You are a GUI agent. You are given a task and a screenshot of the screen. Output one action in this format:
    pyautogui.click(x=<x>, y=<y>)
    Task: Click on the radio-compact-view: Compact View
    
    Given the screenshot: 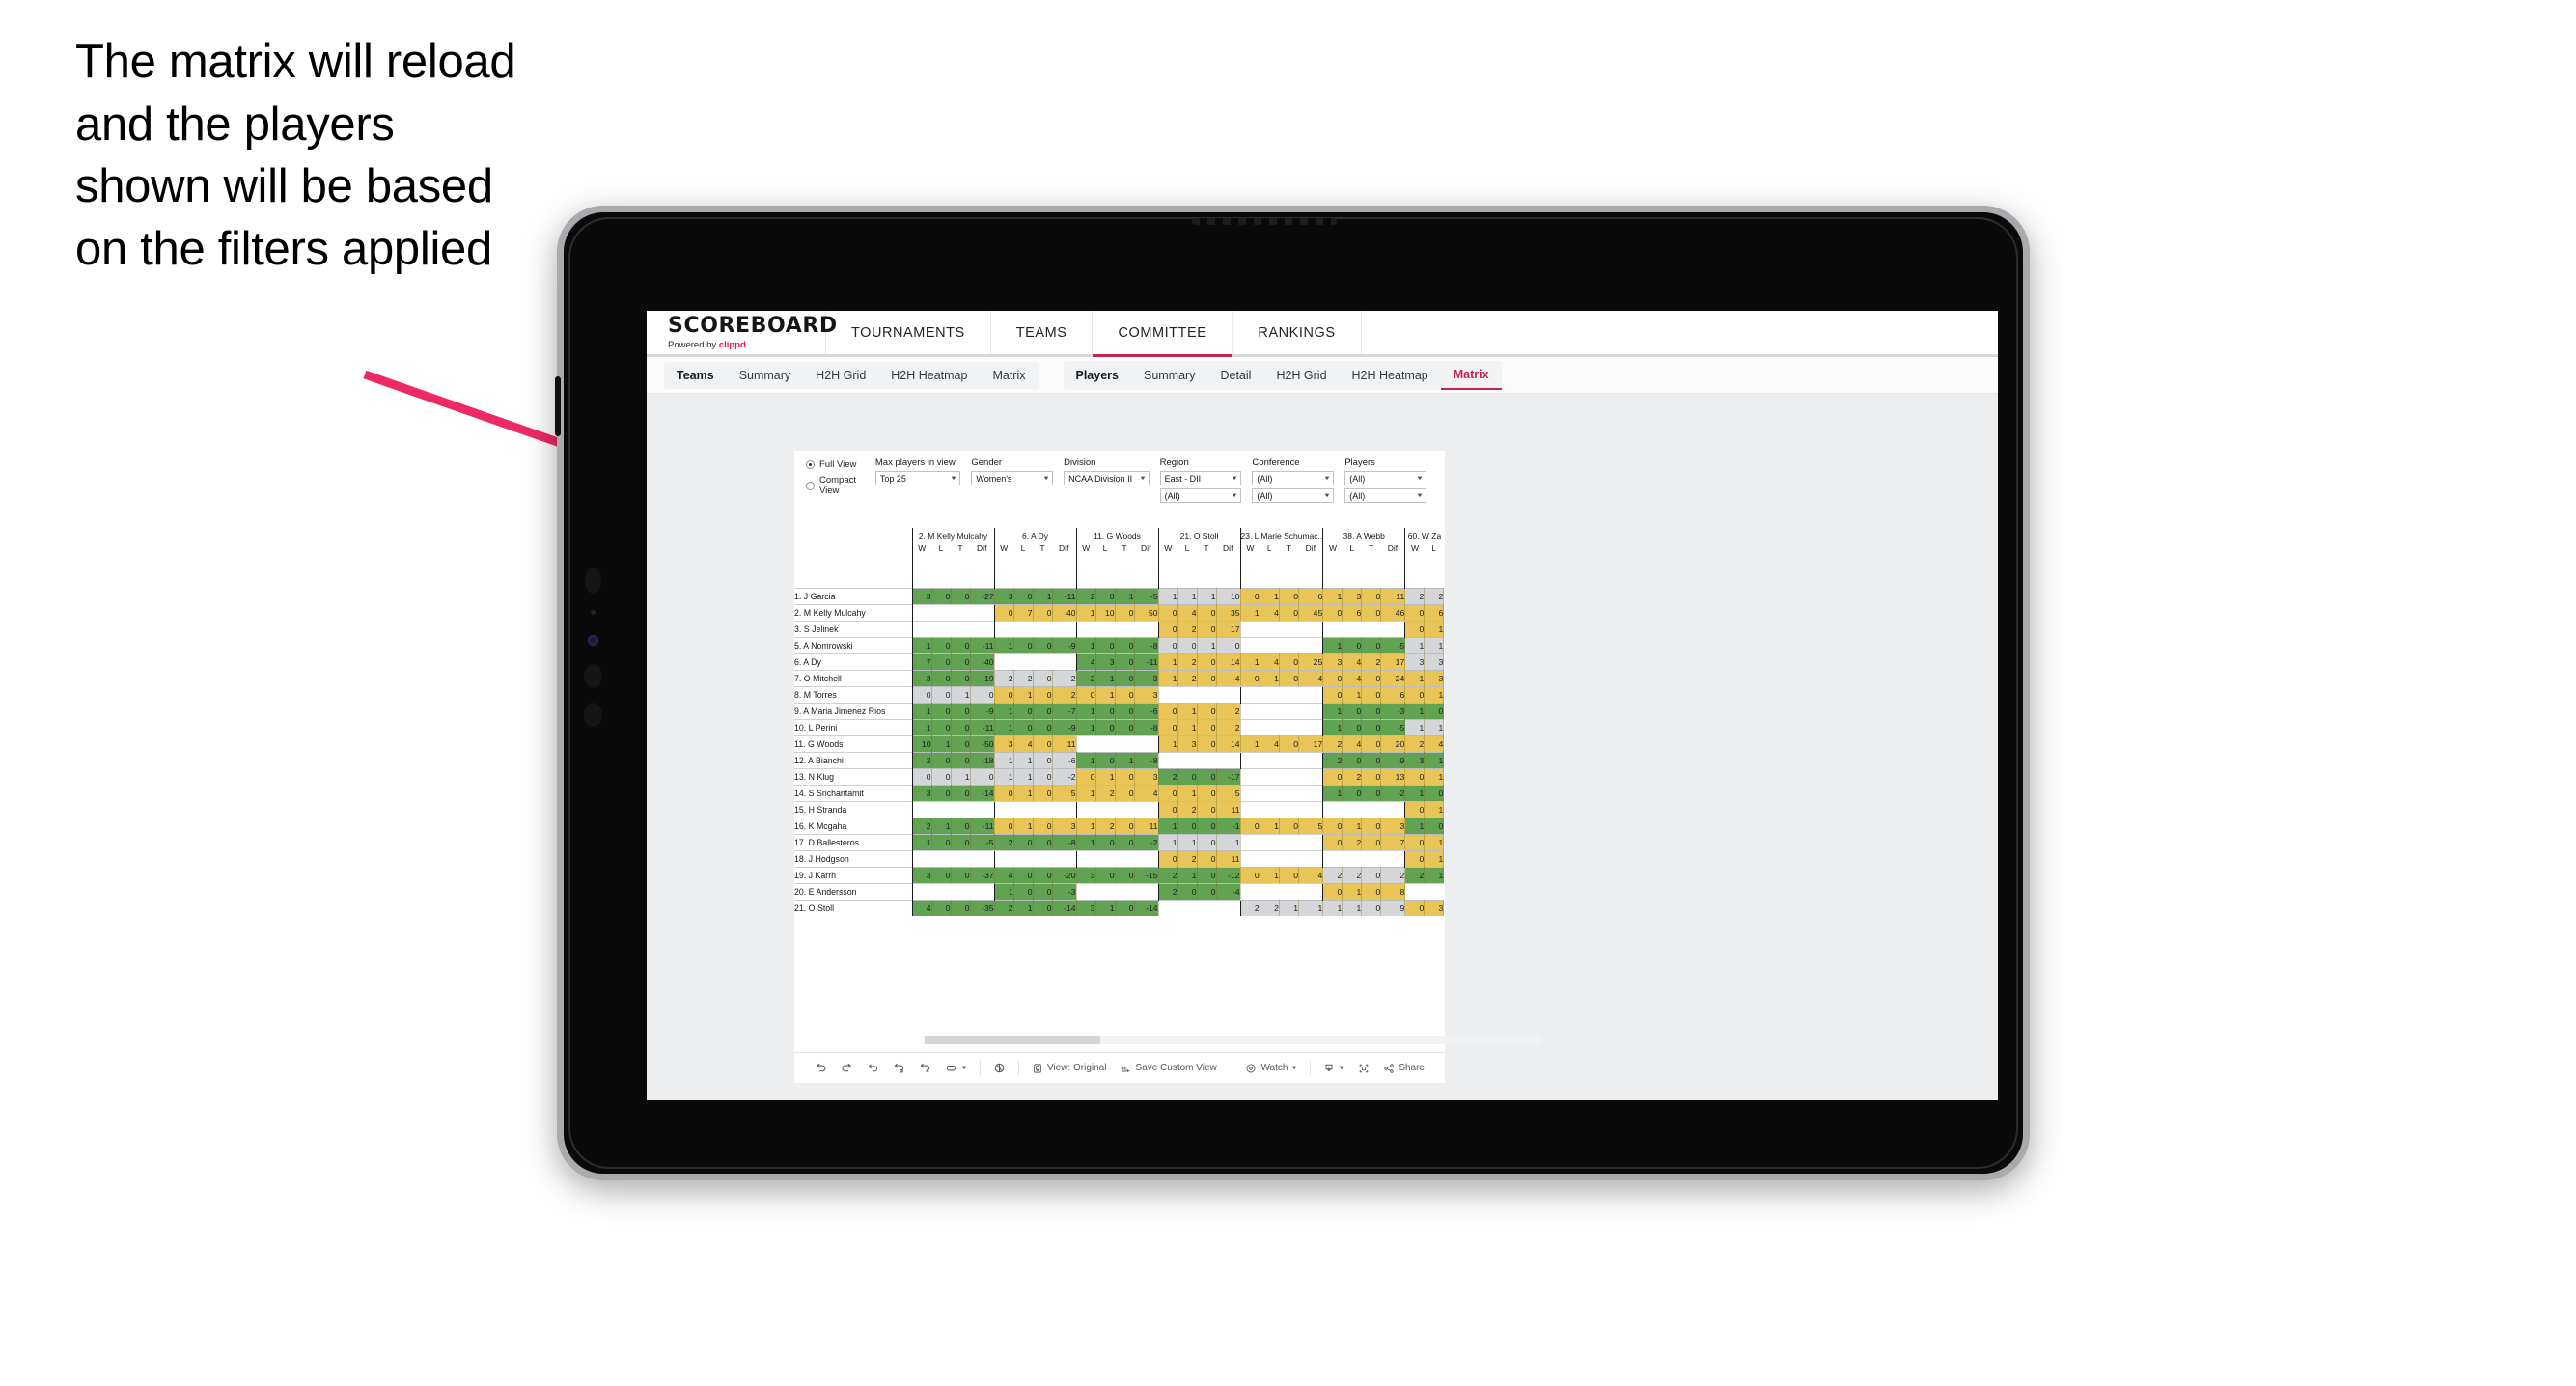 What is the action you would take?
    pyautogui.click(x=840, y=485)
    